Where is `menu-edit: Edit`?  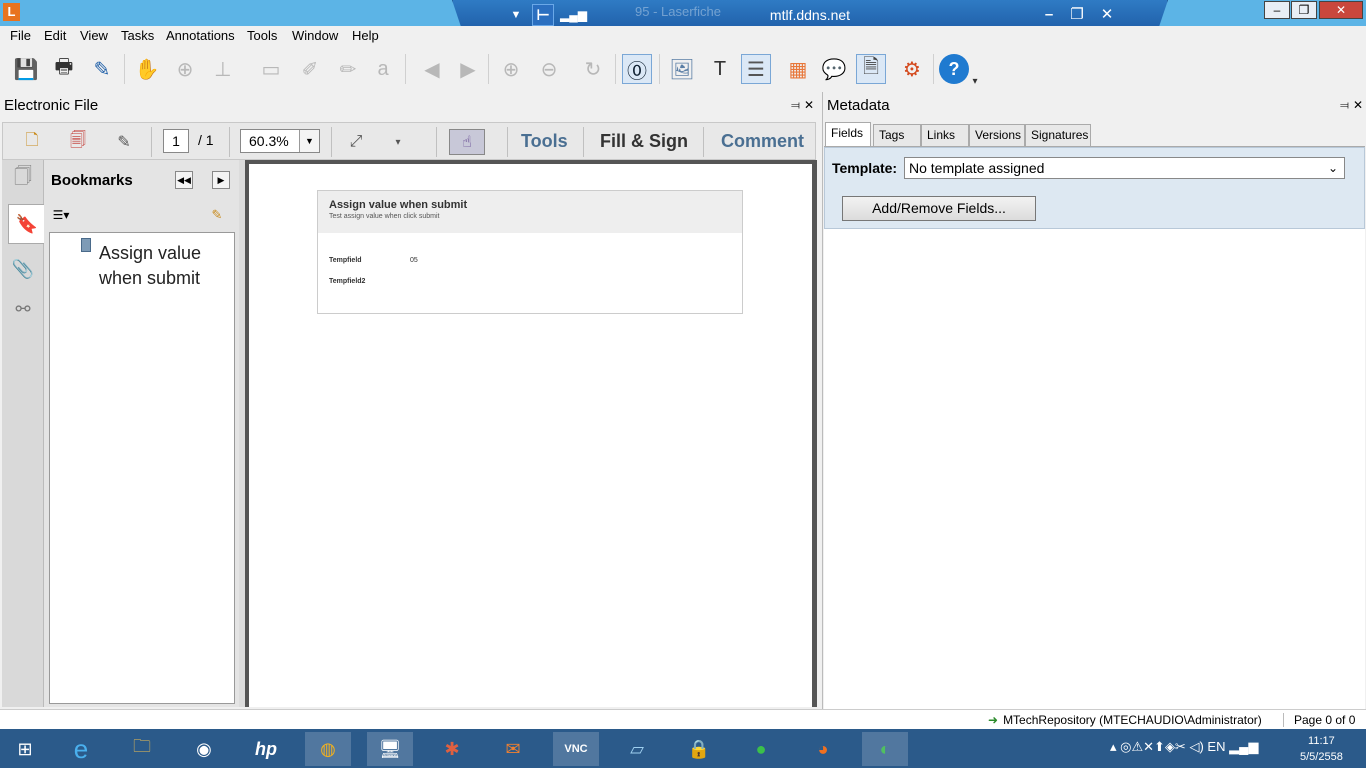 menu-edit: Edit is located at coordinates (55, 35).